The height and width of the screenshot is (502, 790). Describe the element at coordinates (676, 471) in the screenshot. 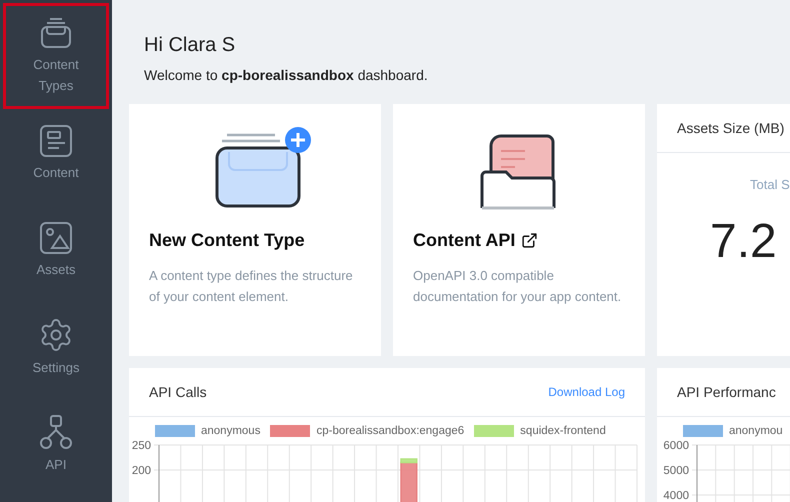

I see `y-tick-label: 5000` at that location.